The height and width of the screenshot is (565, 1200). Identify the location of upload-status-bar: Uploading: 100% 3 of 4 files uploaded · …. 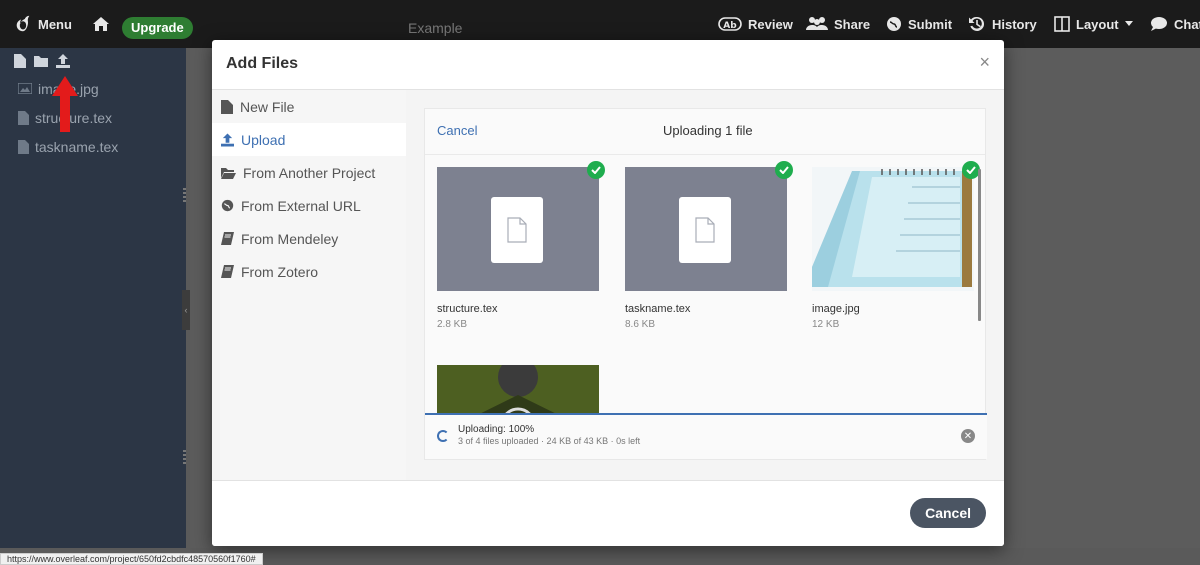
(706, 436).